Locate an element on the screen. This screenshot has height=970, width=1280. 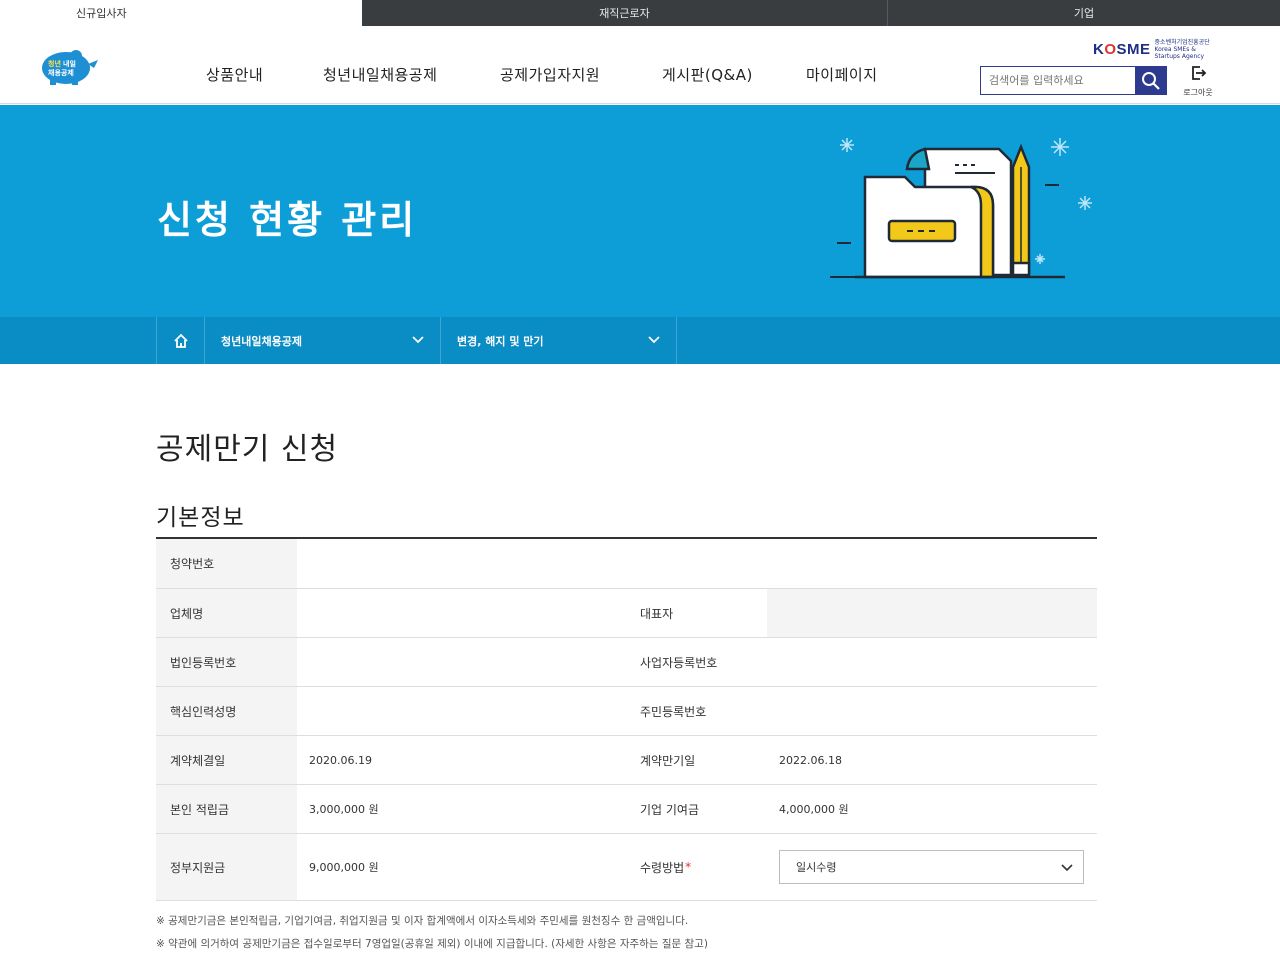
maturity-date-label: 계약만기일 is located at coordinates (696, 760).